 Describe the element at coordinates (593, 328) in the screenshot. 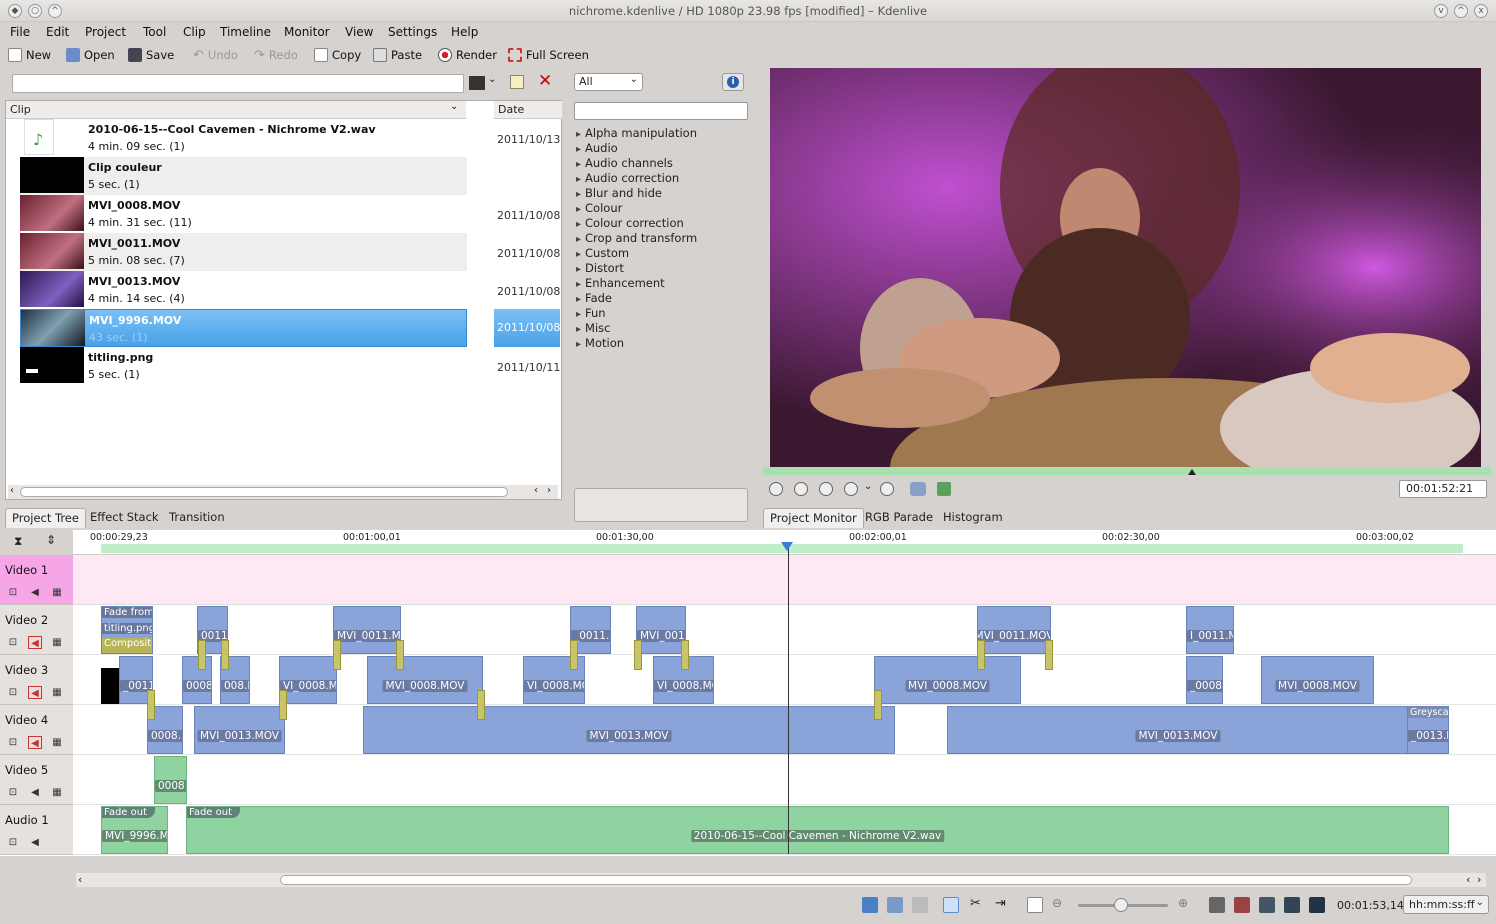

I see `effect-category: Misc` at that location.